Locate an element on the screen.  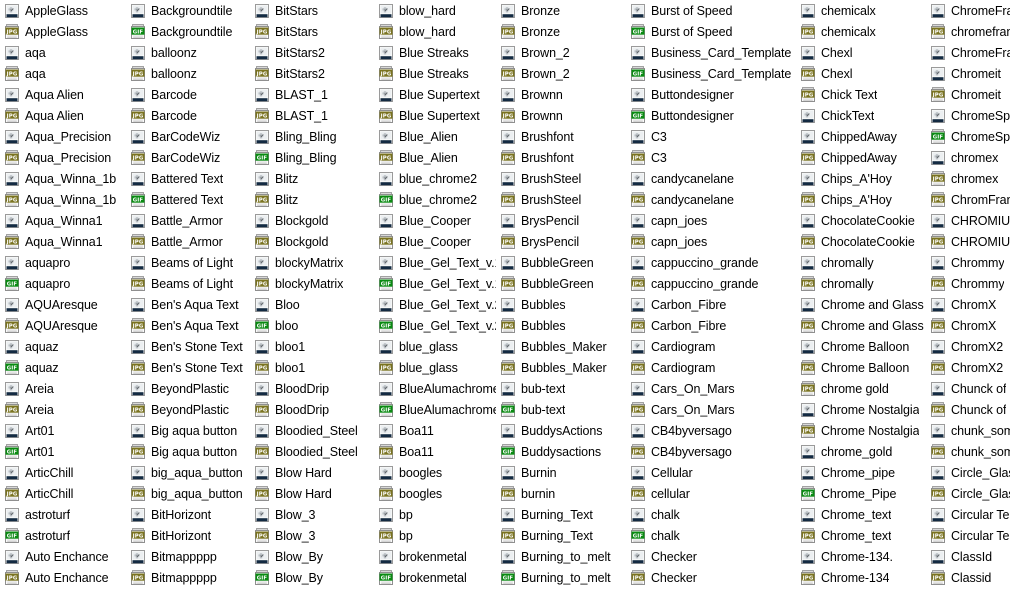
file-list-item: GIF Blue_Gel_Text_v.2 is located at coordinates (435, 325).